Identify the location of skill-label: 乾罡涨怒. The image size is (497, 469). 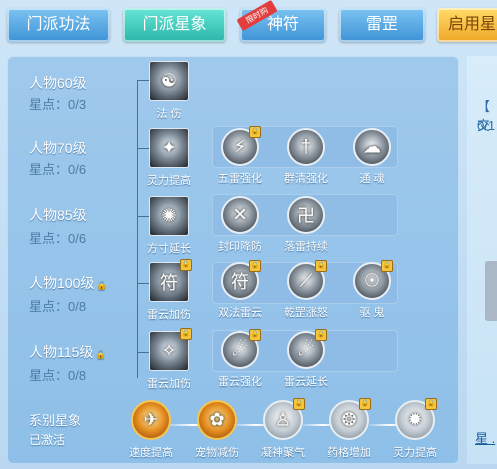
(306, 313).